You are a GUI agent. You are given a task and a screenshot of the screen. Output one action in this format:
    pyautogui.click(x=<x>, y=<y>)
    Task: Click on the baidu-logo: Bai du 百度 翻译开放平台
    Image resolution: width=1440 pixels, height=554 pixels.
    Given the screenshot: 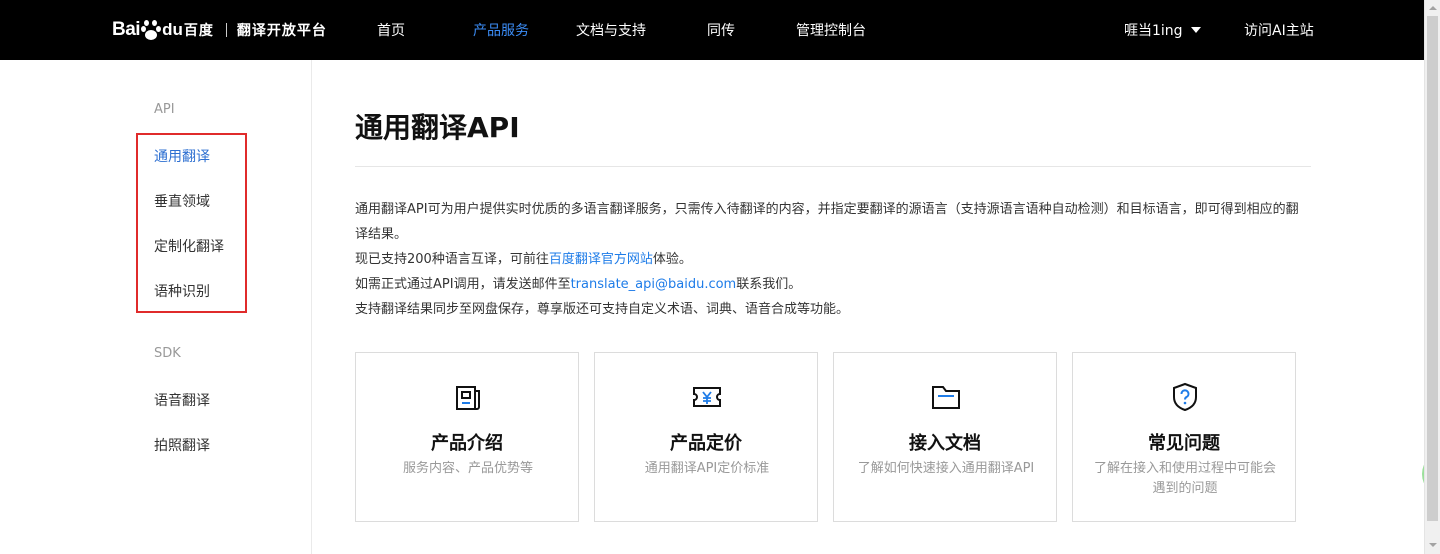 What is the action you would take?
    pyautogui.click(x=219, y=30)
    